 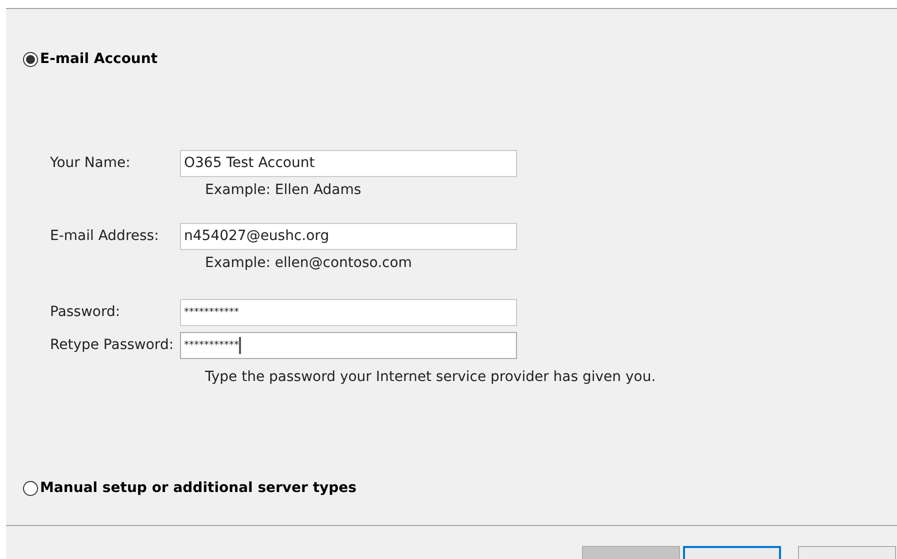 What do you see at coordinates (348, 163) in the screenshot?
I see `text-field: O365 Test Account` at bounding box center [348, 163].